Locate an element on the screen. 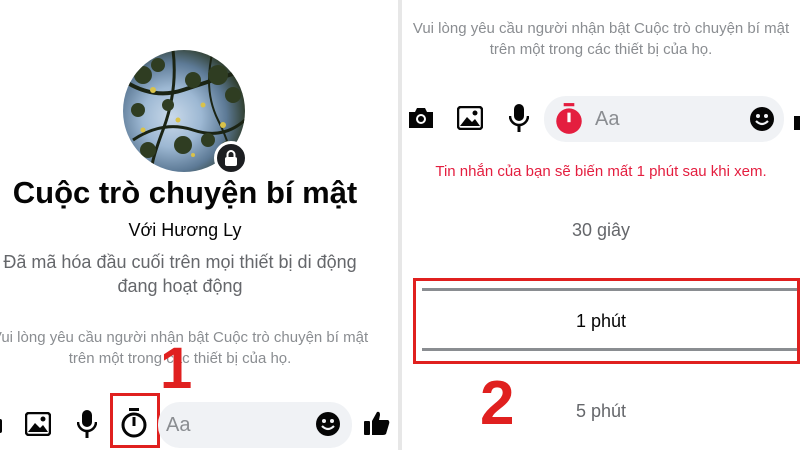 Image resolution: width=800 pixels, height=450 pixels. selection-highlight-box is located at coordinates (606, 321).